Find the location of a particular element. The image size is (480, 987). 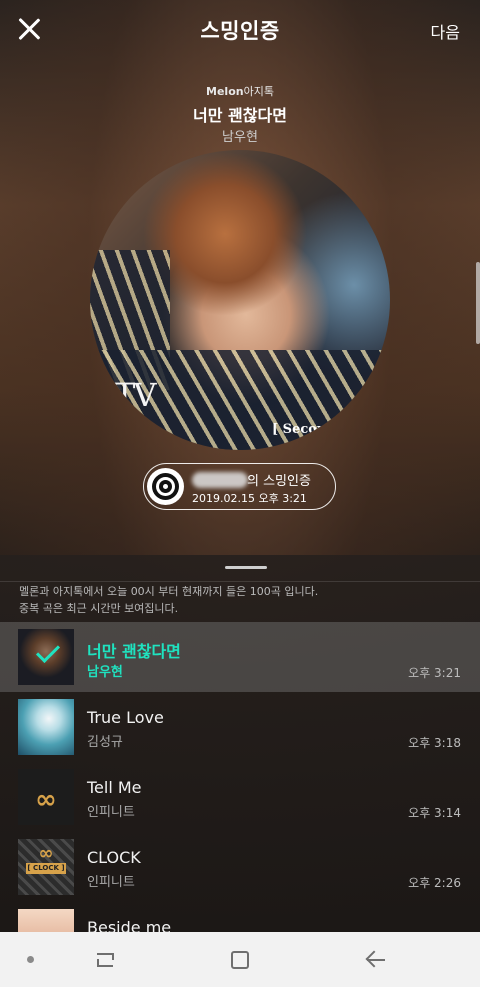

song-row-title: CLOCK is located at coordinates (114, 857).